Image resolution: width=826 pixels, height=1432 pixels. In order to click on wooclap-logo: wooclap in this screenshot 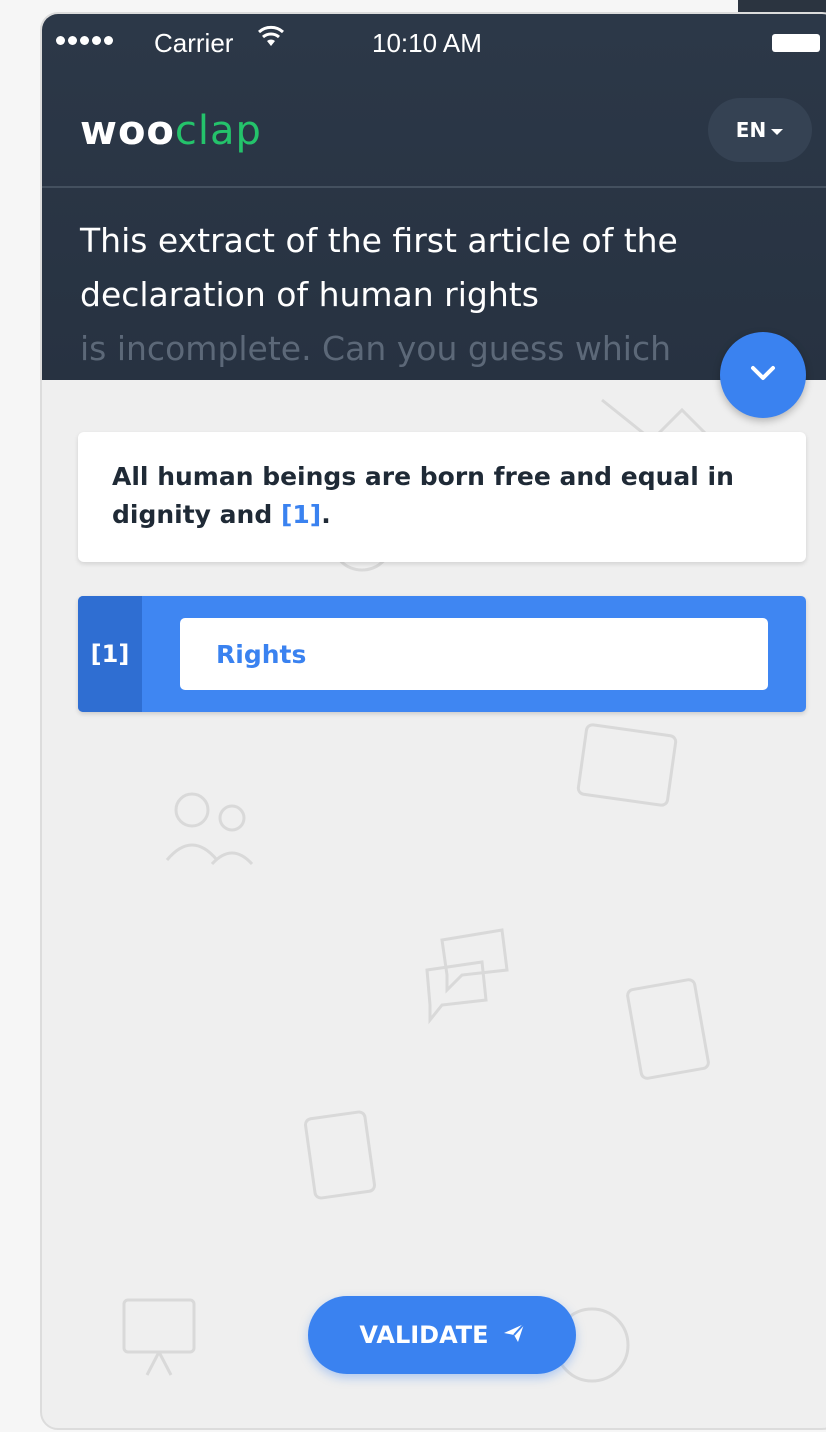, I will do `click(171, 131)`.